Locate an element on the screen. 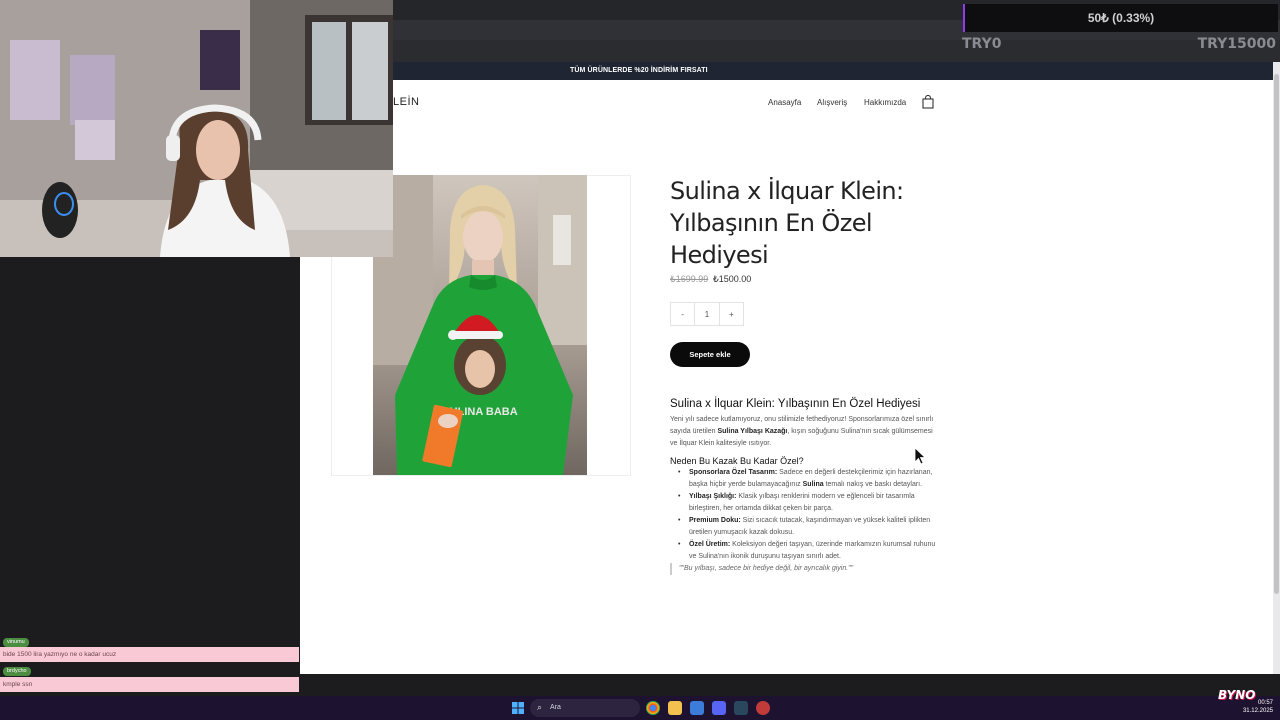  chat-message: bide 1500 lira yazmıyo ne o kadar ucuz is located at coordinates (149, 654).